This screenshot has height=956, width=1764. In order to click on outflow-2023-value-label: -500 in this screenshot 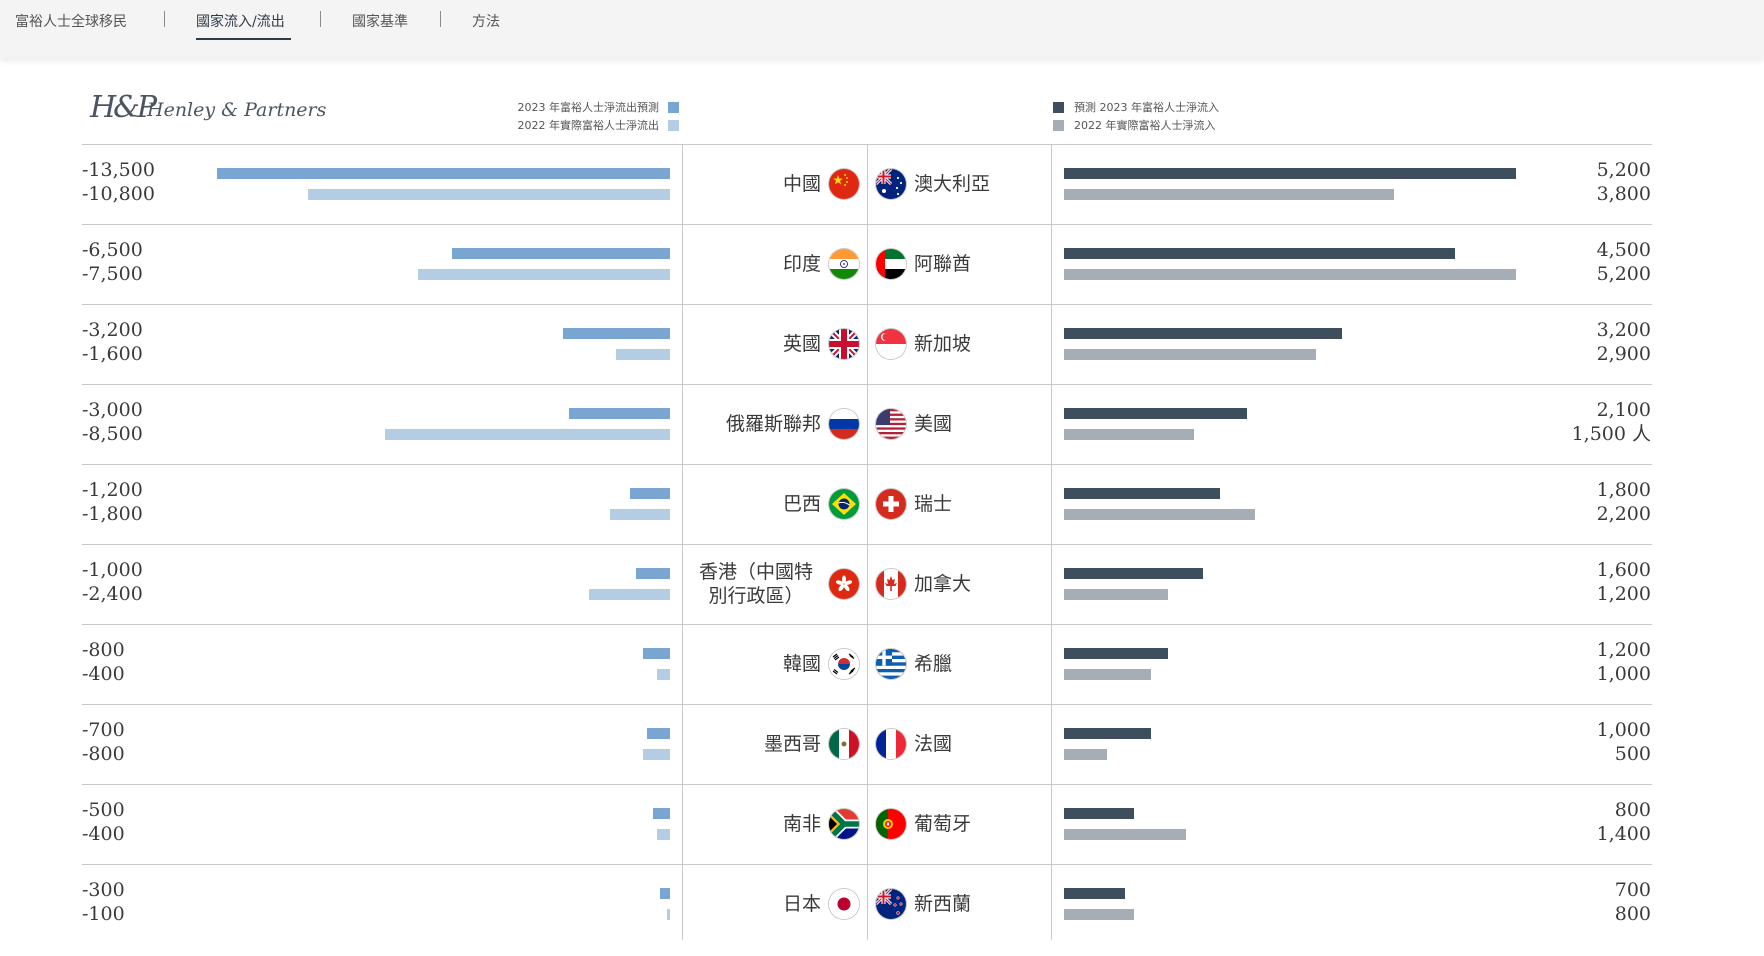, I will do `click(103, 810)`.